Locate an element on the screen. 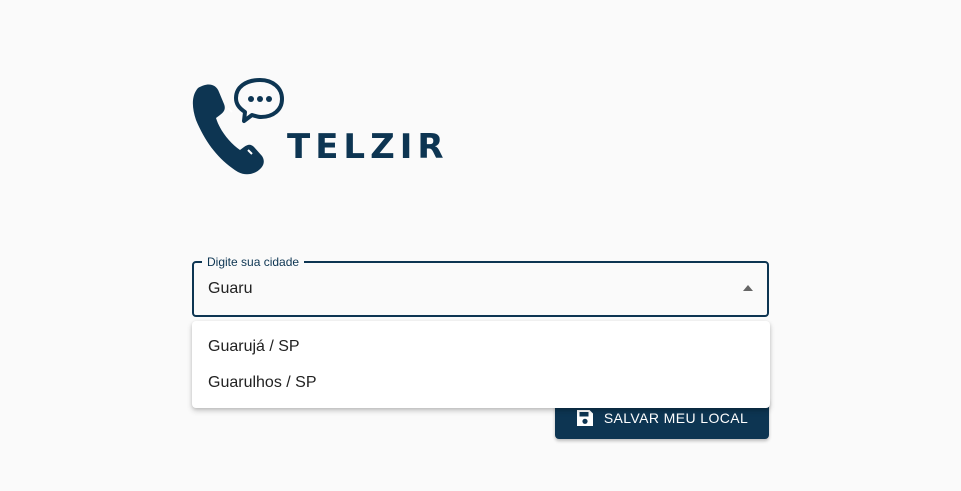 This screenshot has height=491, width=961. city-autocomplete: Digite sua cidade is located at coordinates (480, 285).